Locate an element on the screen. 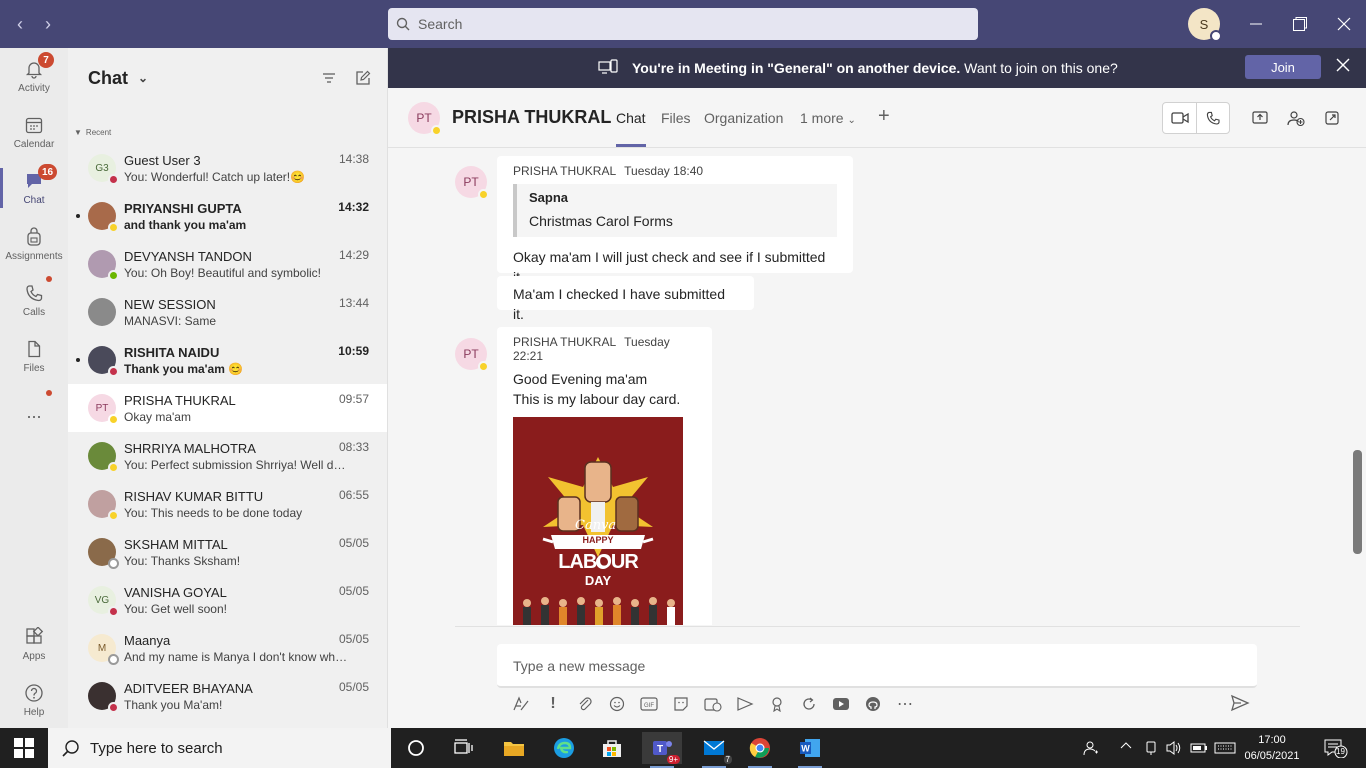 Image resolution: width=1366 pixels, height=768 pixels. card-labour-text: LABOUR is located at coordinates (598, 562).